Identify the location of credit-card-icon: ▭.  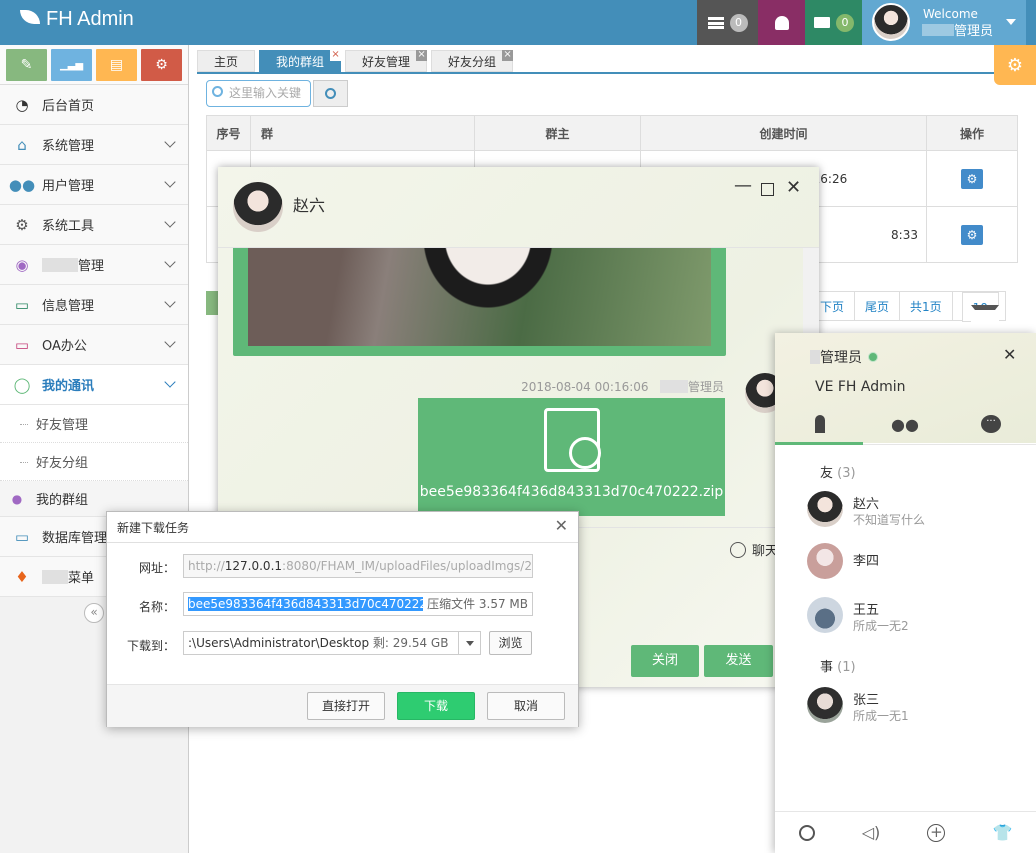
(22, 304).